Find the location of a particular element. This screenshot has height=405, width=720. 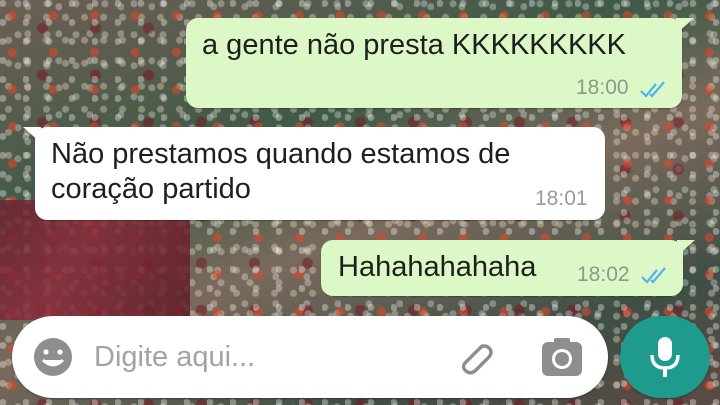

message-input is located at coordinates (259, 357).